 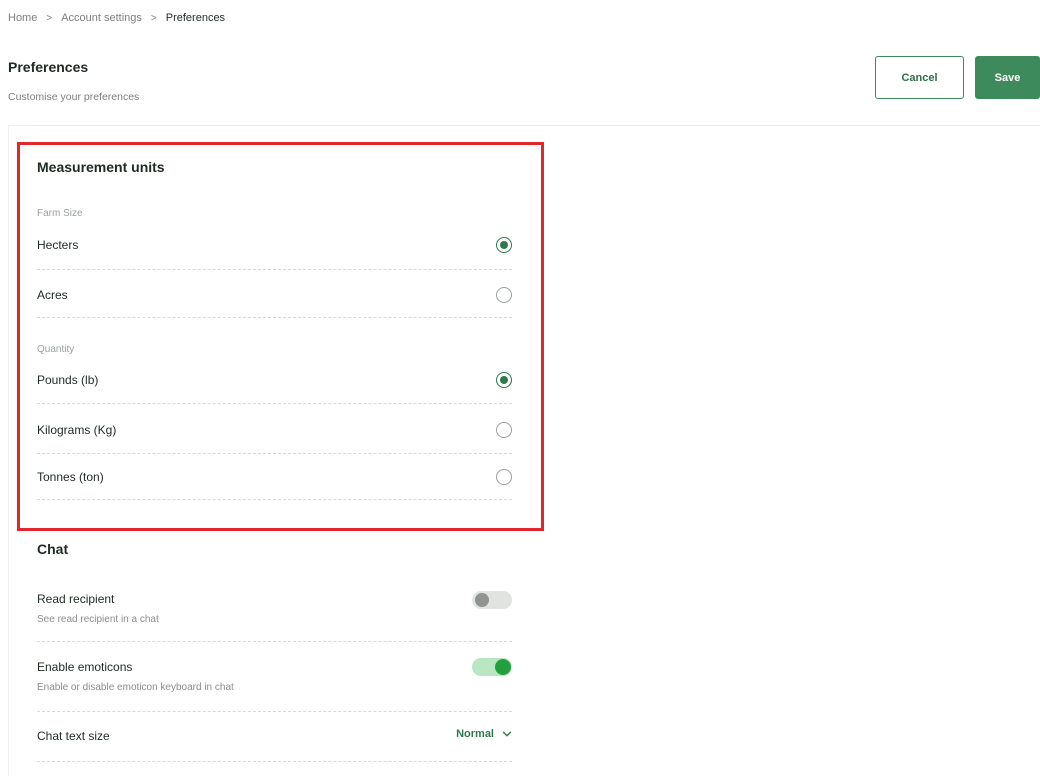 What do you see at coordinates (492, 600) in the screenshot?
I see `read-recipient-toggle` at bounding box center [492, 600].